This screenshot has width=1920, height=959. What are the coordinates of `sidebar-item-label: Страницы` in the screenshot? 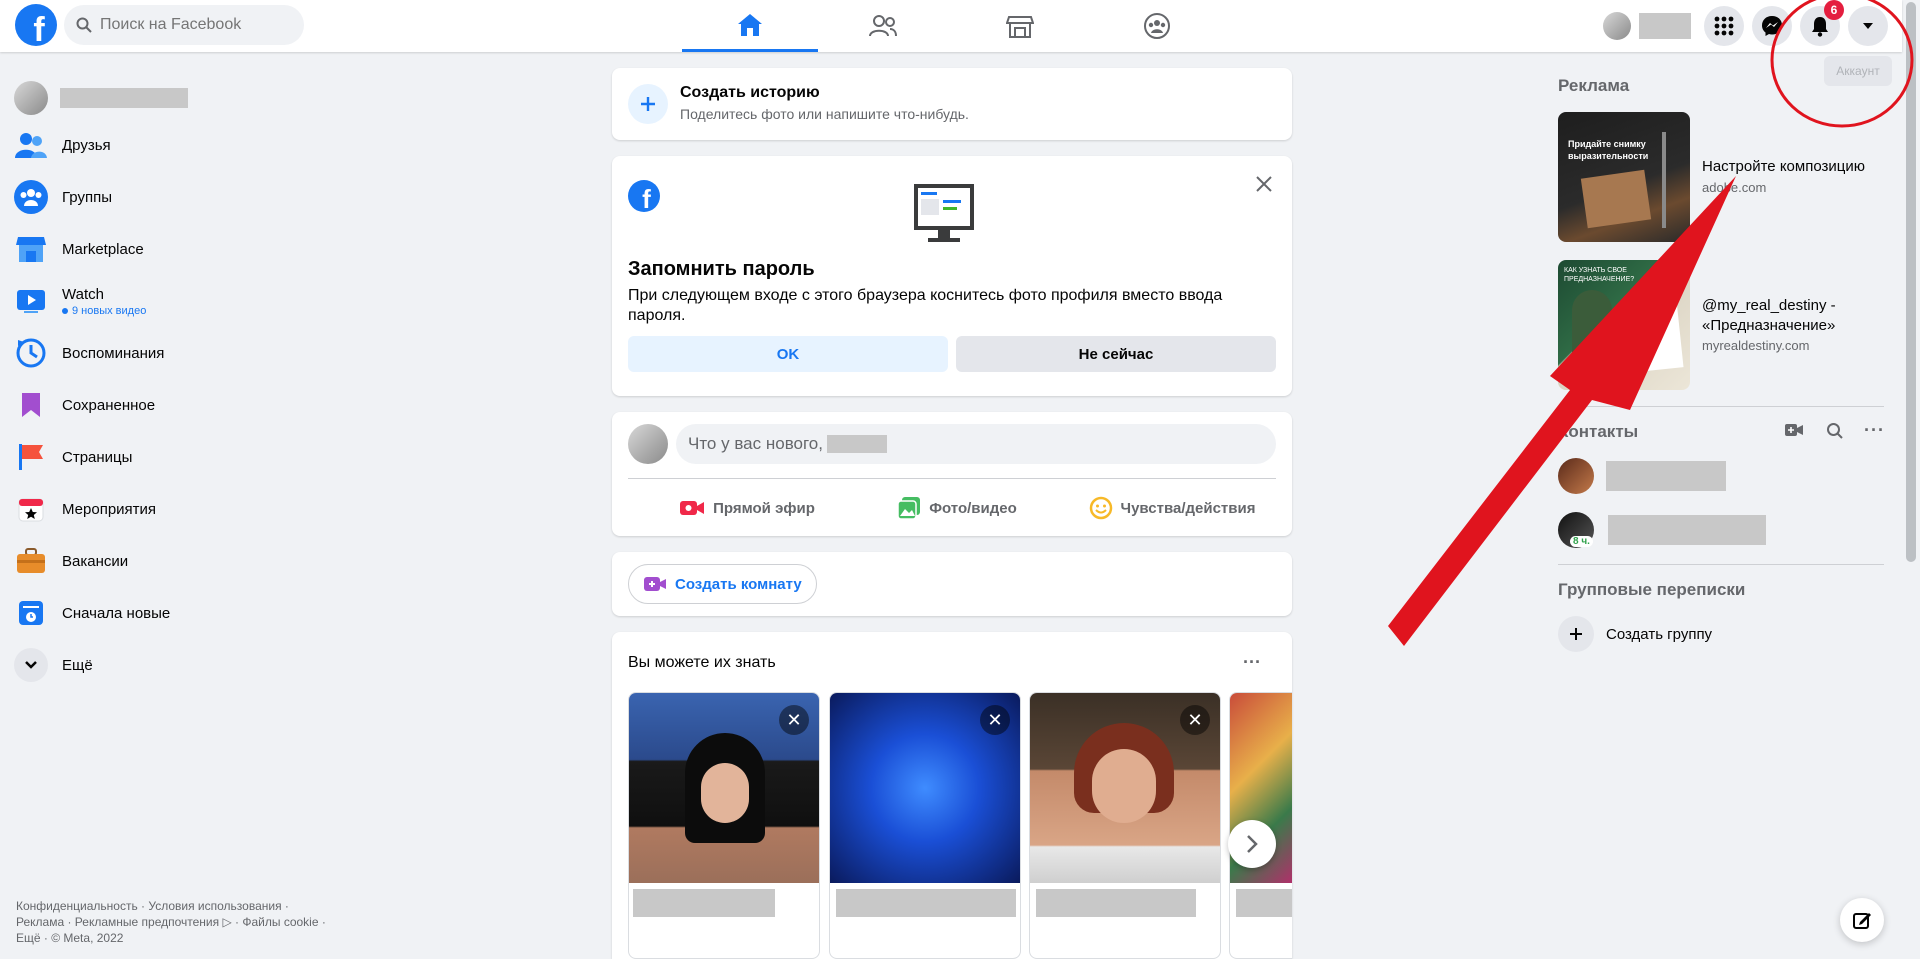 It's located at (97, 457).